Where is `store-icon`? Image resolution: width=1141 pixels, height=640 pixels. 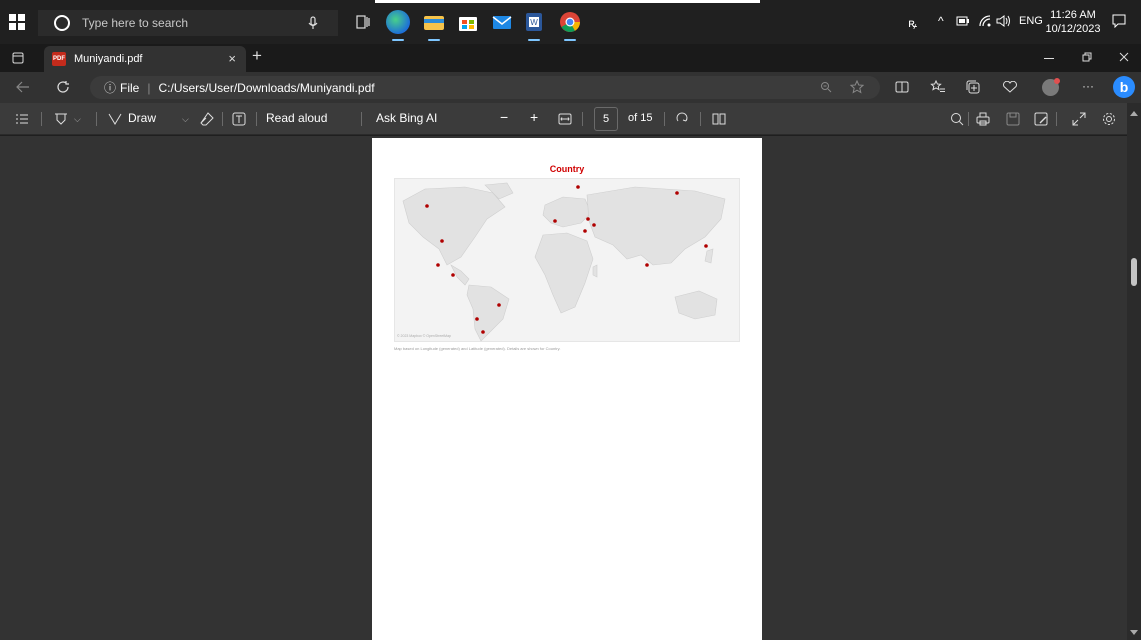
store-icon is located at coordinates (468, 22).